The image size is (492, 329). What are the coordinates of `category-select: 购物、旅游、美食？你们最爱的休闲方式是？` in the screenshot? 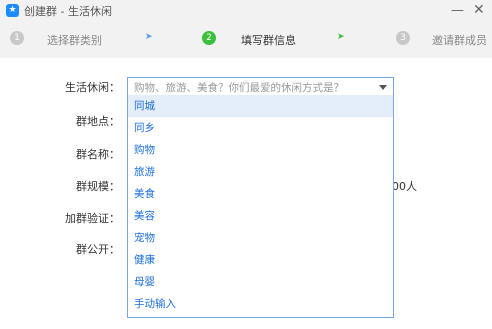 It's located at (260, 87).